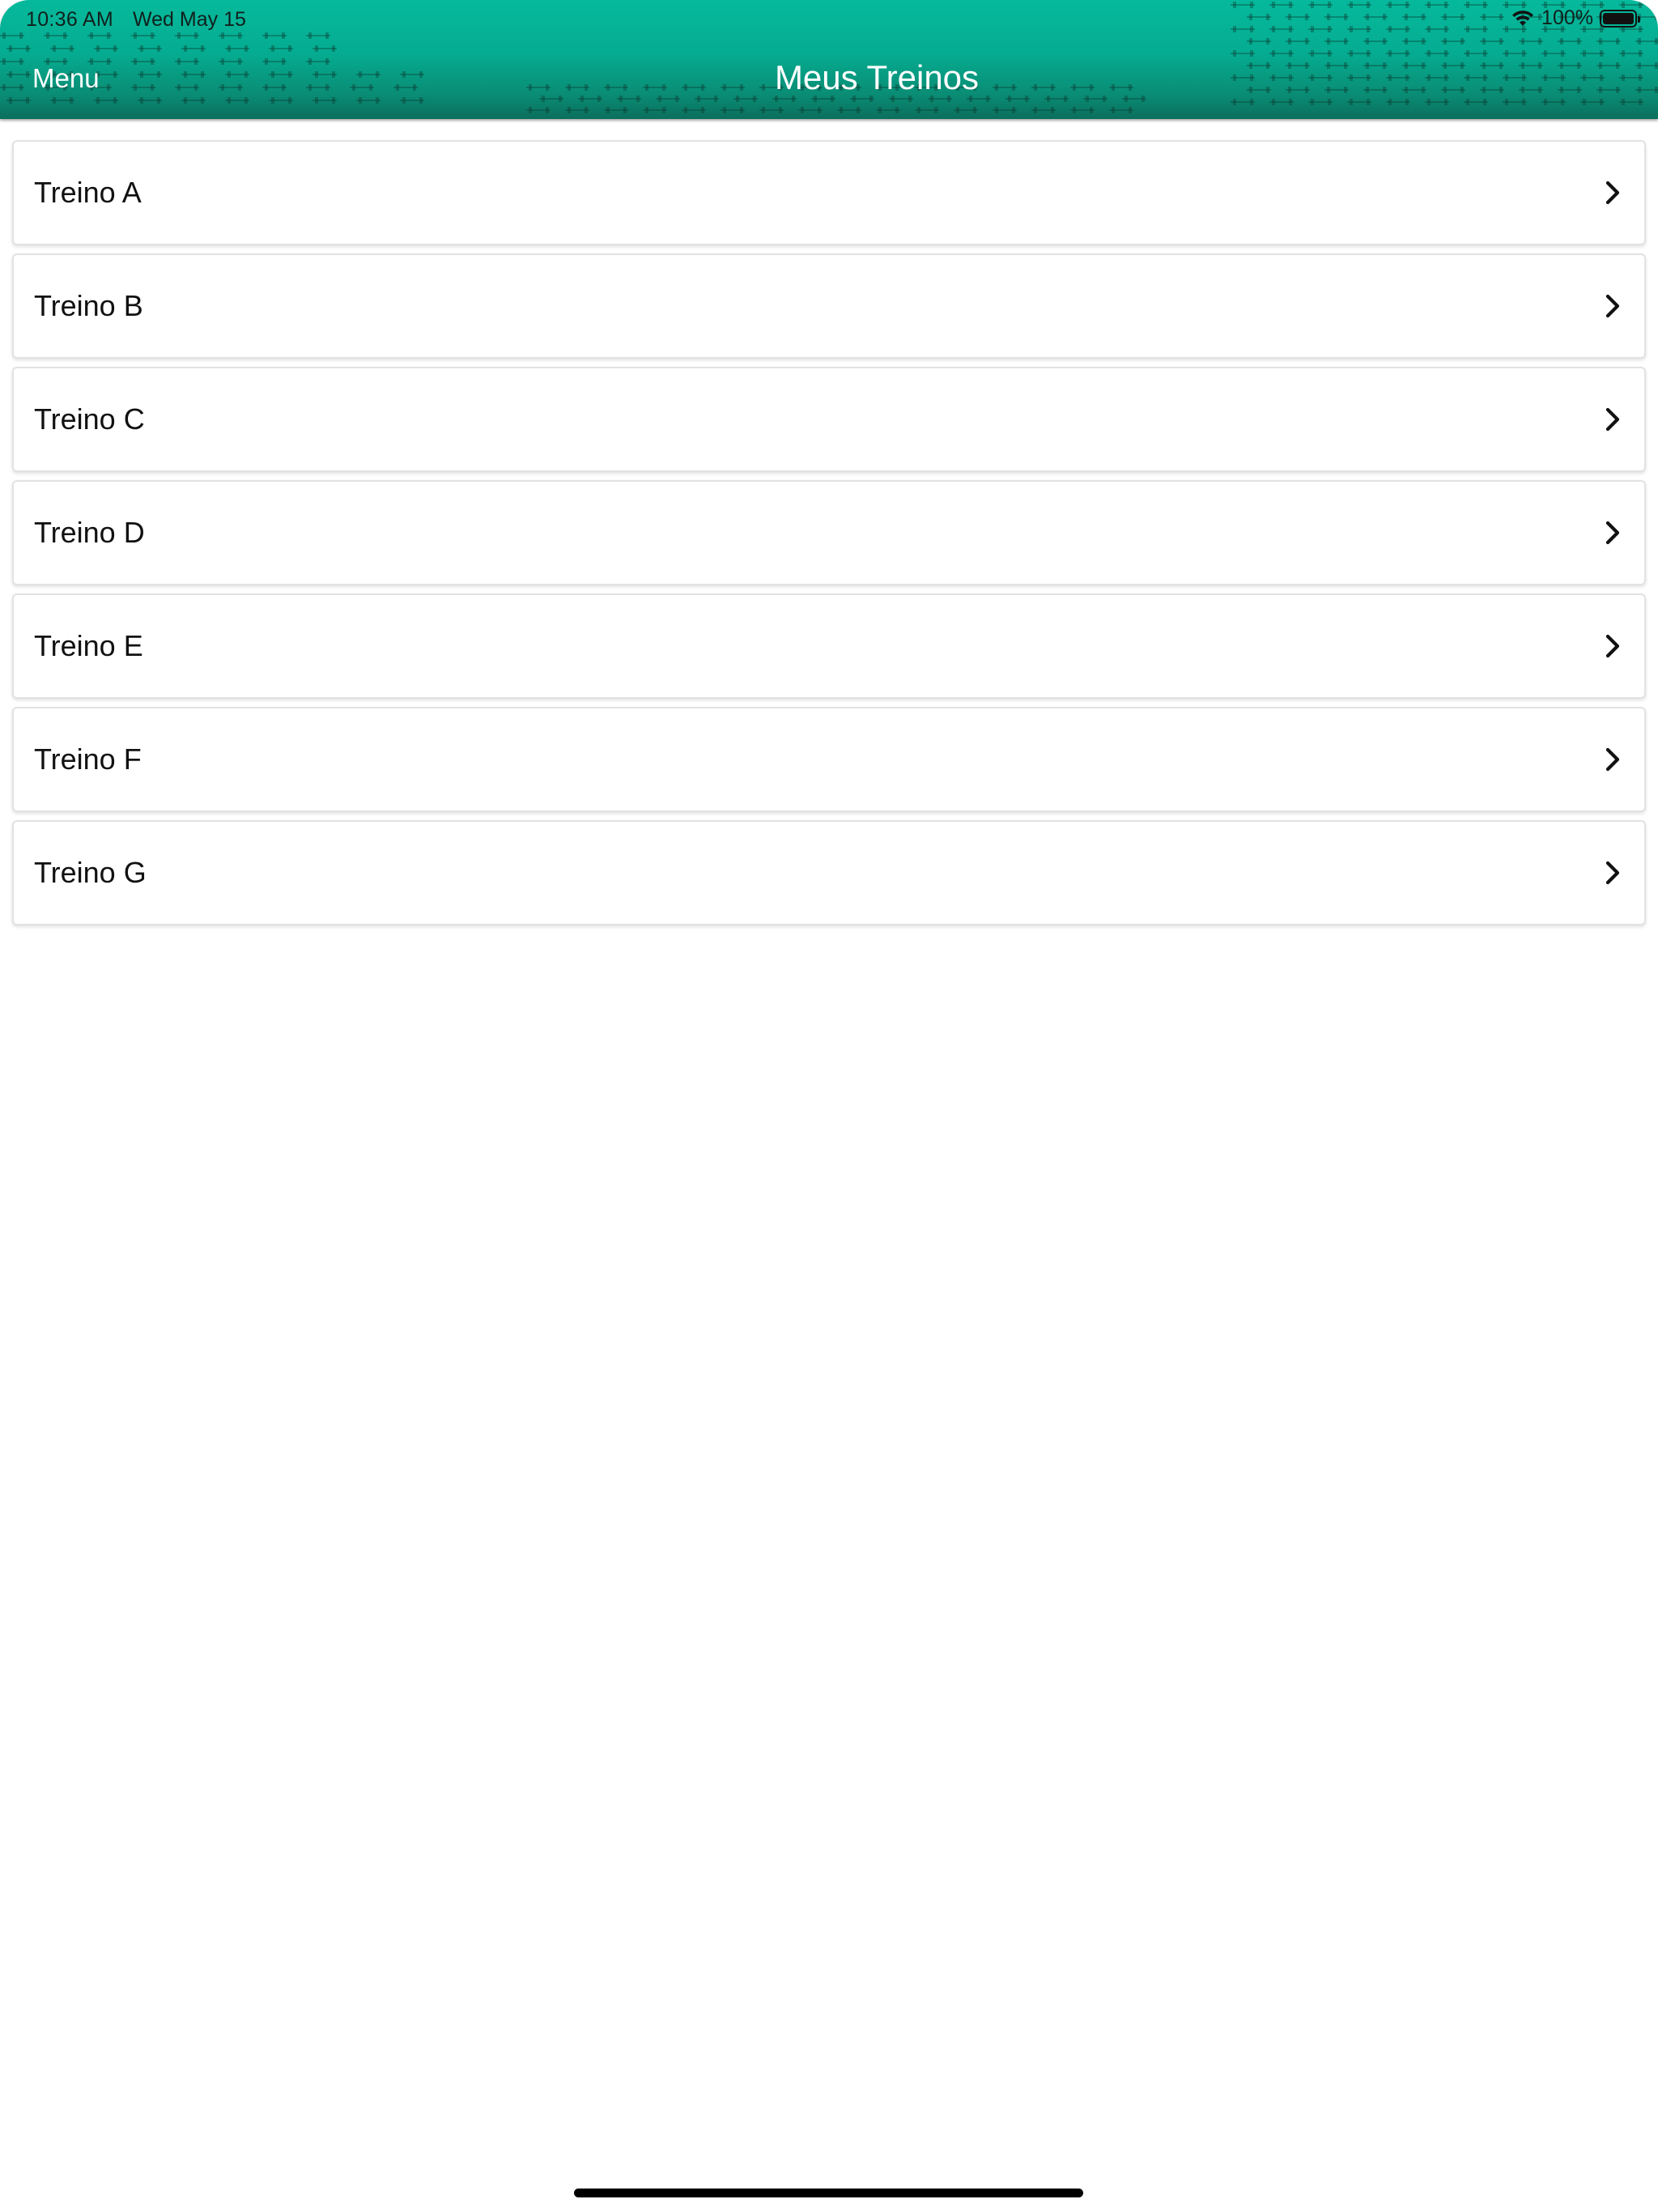 Image resolution: width=1658 pixels, height=2212 pixels. I want to click on workout-label: Treino C, so click(89, 419).